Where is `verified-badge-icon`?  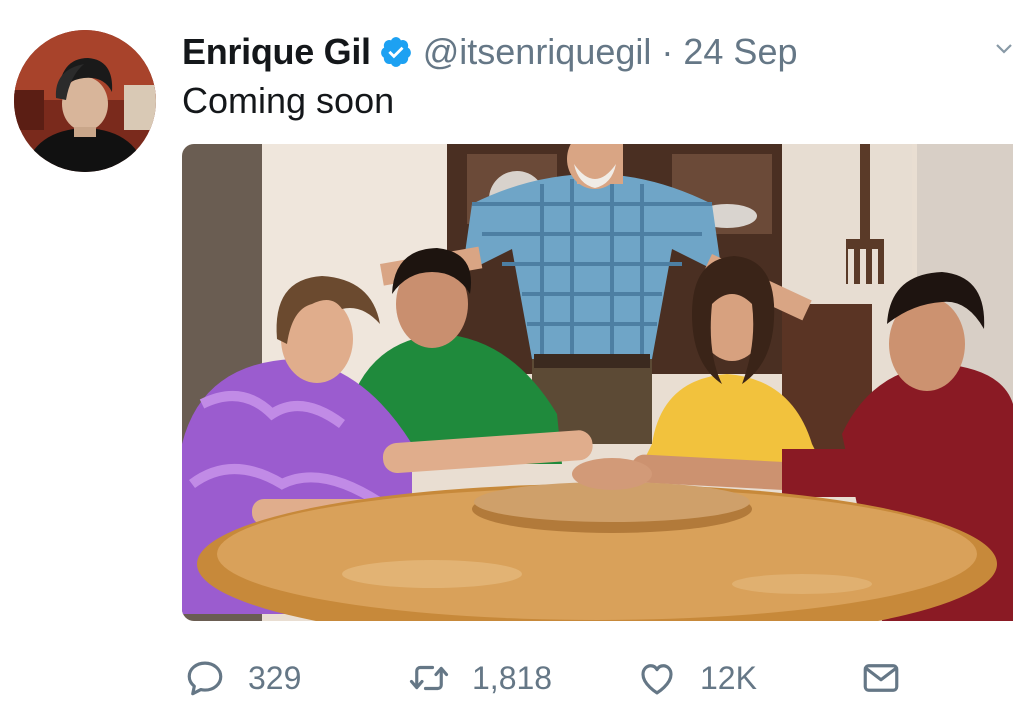
verified-badge-icon is located at coordinates (396, 52).